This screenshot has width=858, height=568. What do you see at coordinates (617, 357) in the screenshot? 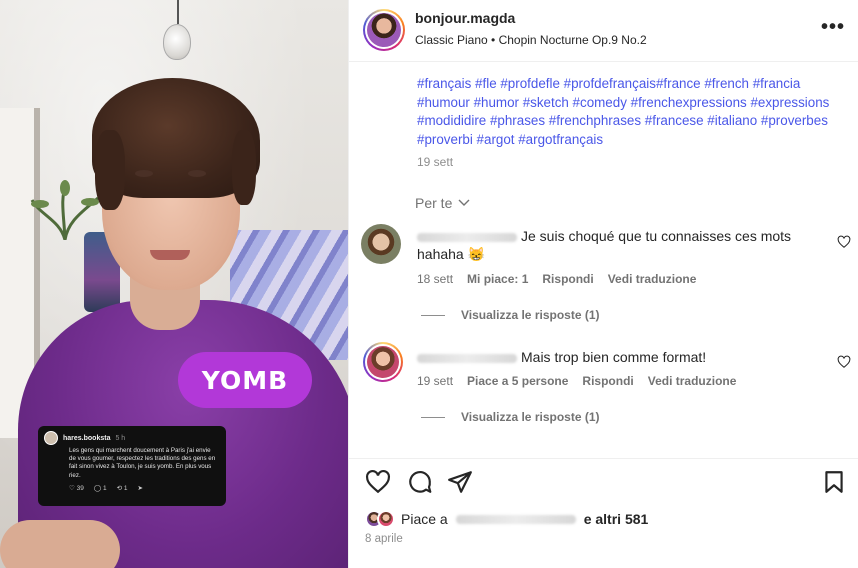
I see `comment-text: Mais trop bien comme format!` at bounding box center [617, 357].